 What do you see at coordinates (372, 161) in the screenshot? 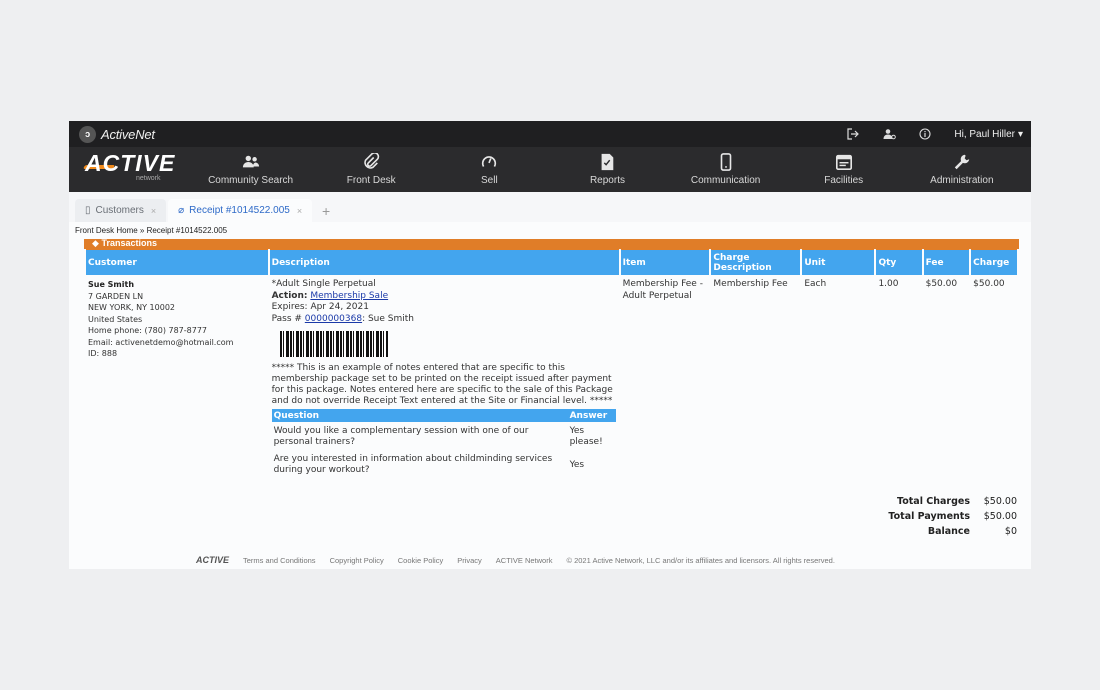
I see `paperclip-icon` at bounding box center [372, 161].